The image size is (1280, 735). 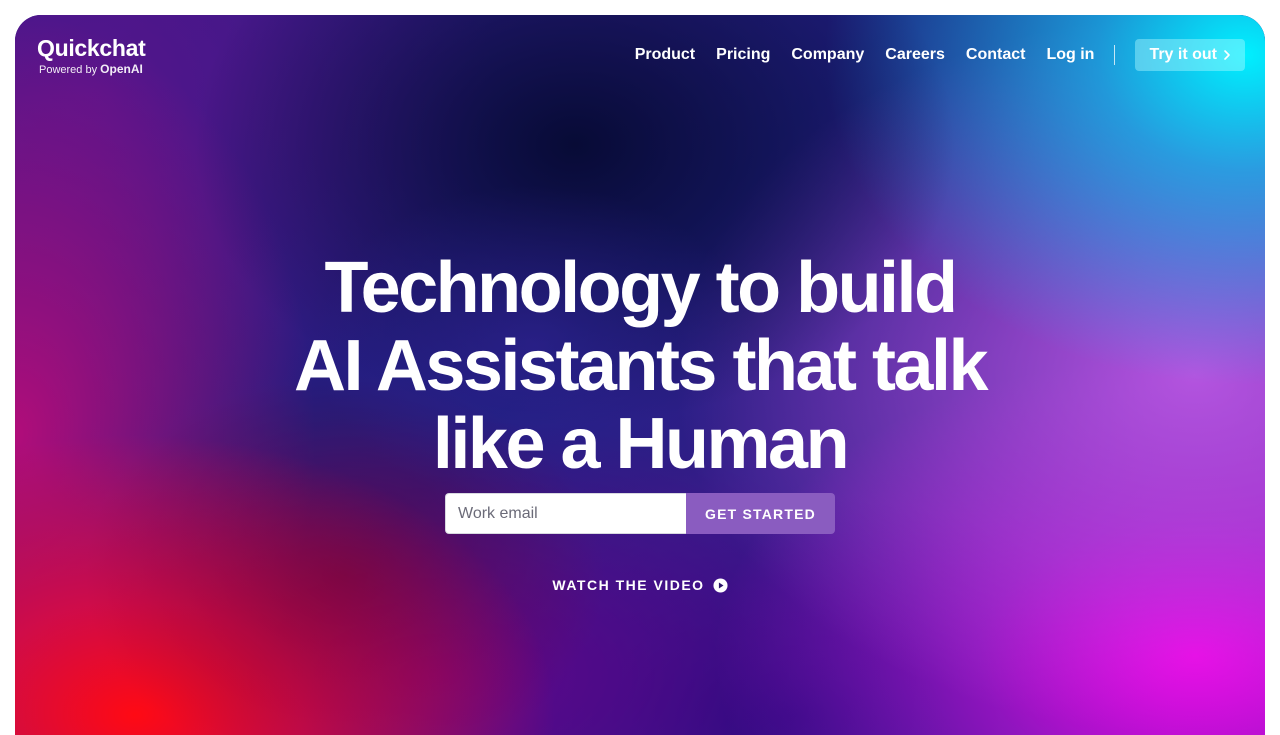 What do you see at coordinates (1183, 54) in the screenshot?
I see `try-it-out-label: Try it out` at bounding box center [1183, 54].